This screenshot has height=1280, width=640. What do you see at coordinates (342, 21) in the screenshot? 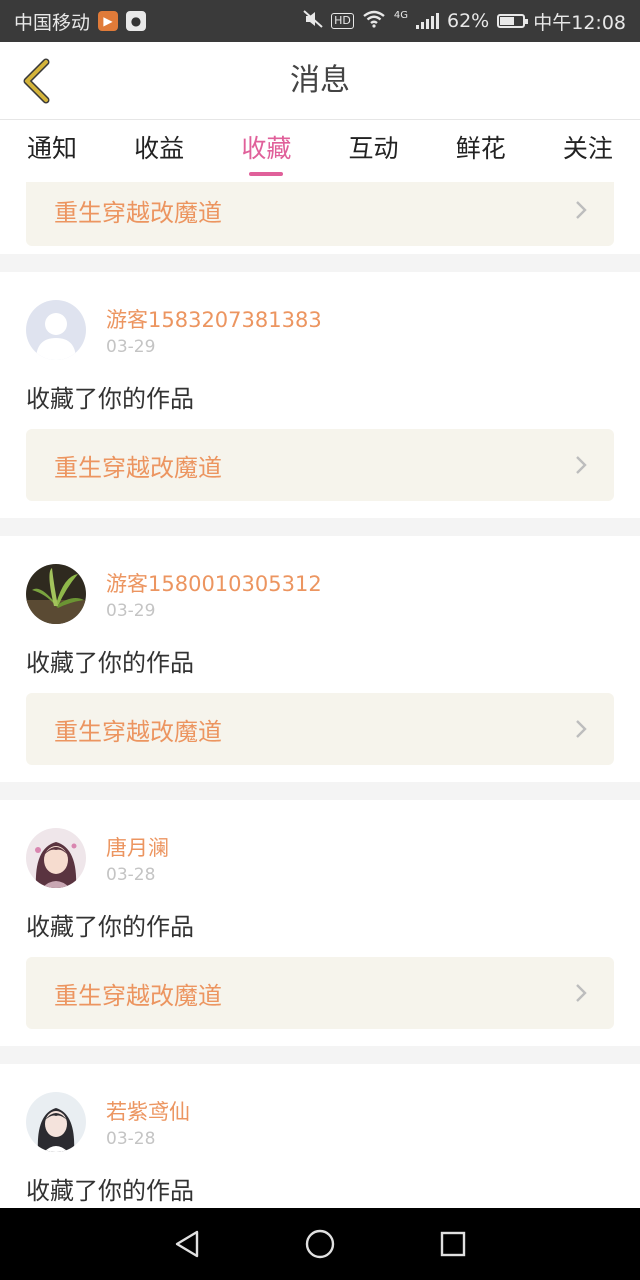
I see `hd-icon: HD` at bounding box center [342, 21].